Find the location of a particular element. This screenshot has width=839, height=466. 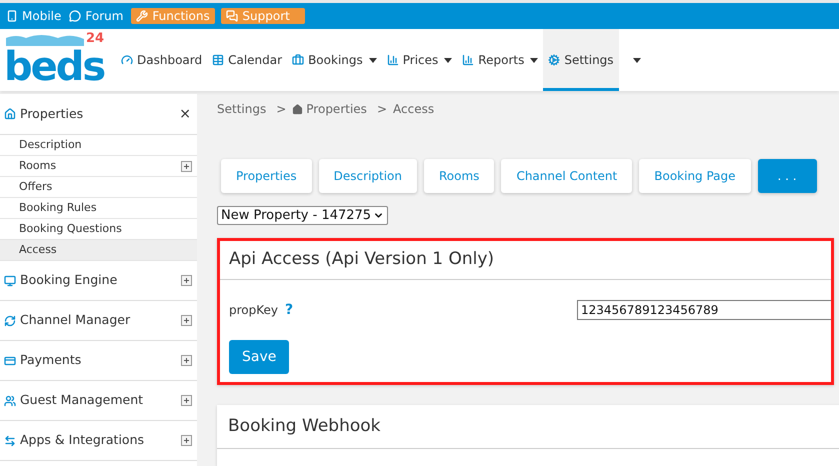

chat-bubbles-icon is located at coordinates (232, 16).